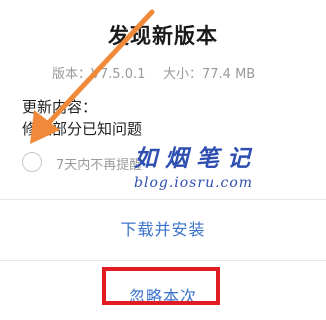 This screenshot has height=320, width=326. I want to click on changelog-item: 修复部分已知问题, so click(82, 129).